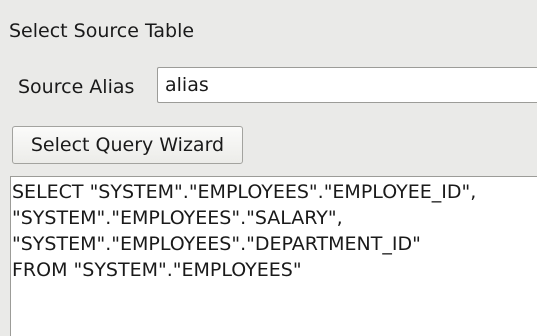  I want to click on source-alias-input, so click(347, 85).